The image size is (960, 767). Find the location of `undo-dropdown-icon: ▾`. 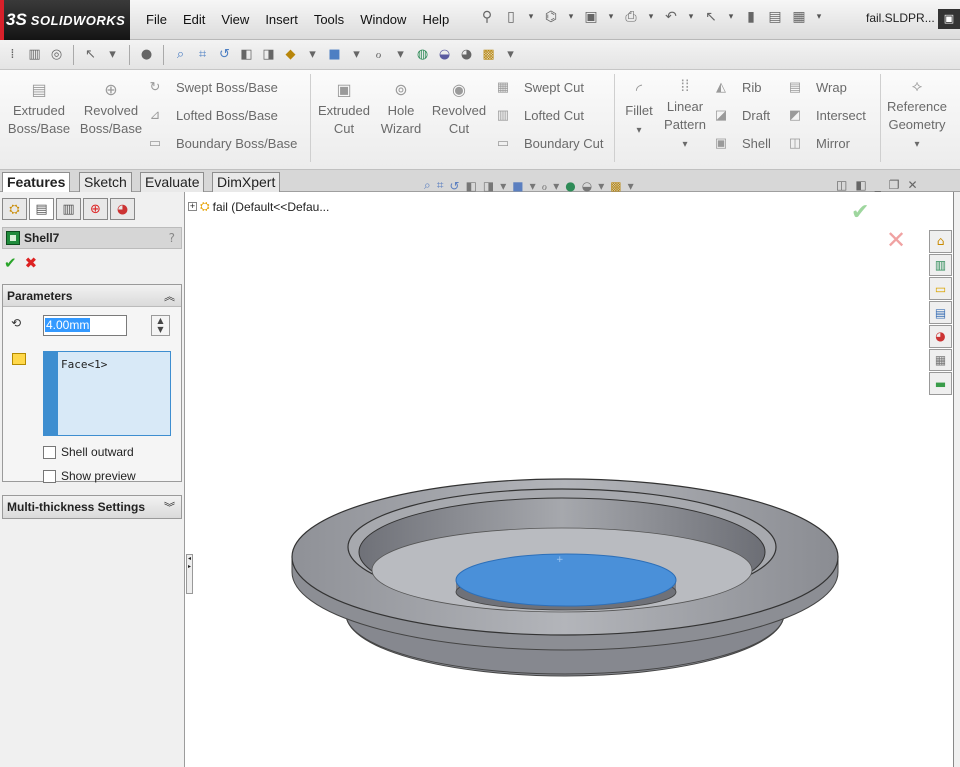

undo-dropdown-icon: ▾ is located at coordinates (691, 17).